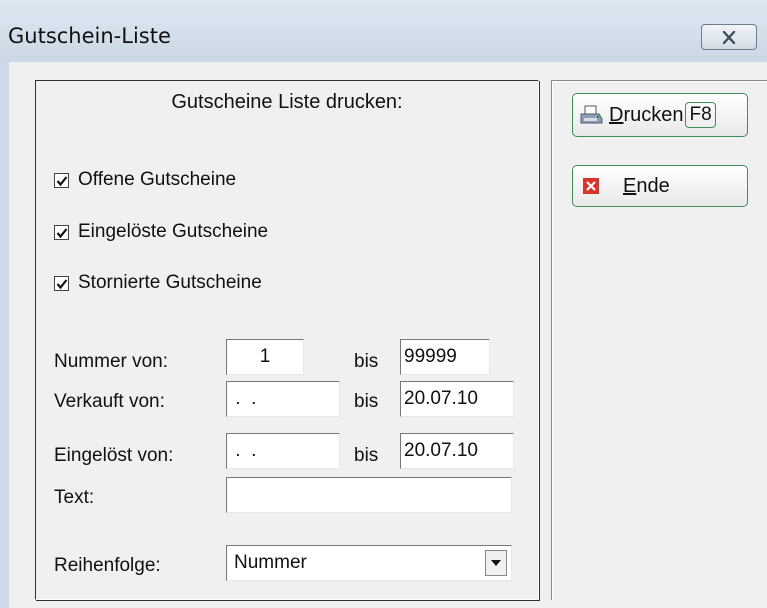 This screenshot has height=608, width=767. What do you see at coordinates (114, 455) in the screenshot?
I see `eingeloest-von-label: Eingelöst von:` at bounding box center [114, 455].